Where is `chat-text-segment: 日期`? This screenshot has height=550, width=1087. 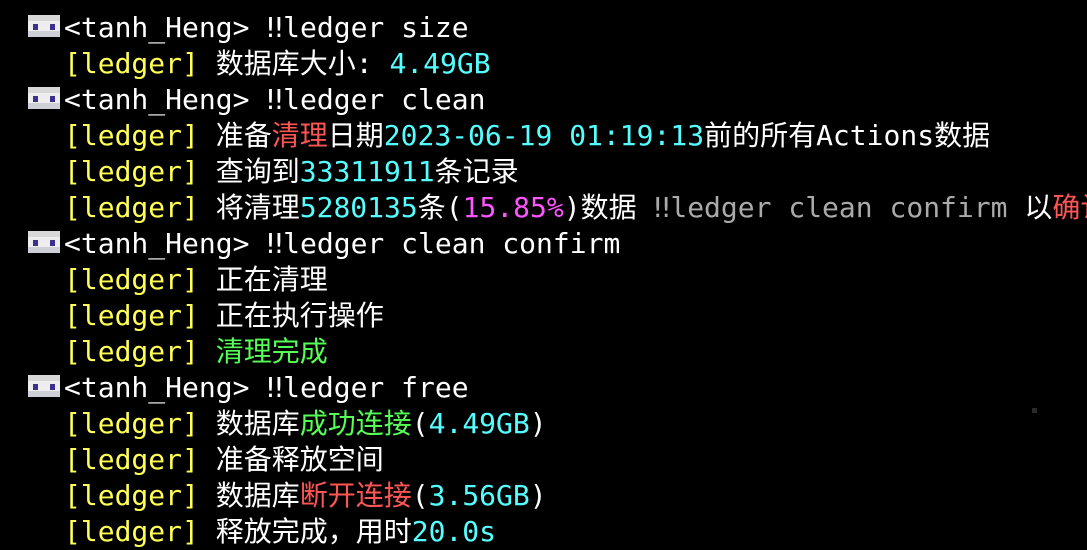 chat-text-segment: 日期 is located at coordinates (355, 135).